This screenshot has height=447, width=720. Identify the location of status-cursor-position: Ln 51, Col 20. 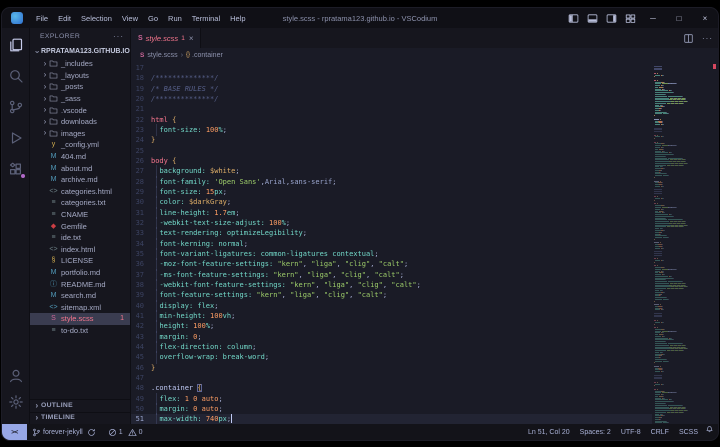
(549, 432).